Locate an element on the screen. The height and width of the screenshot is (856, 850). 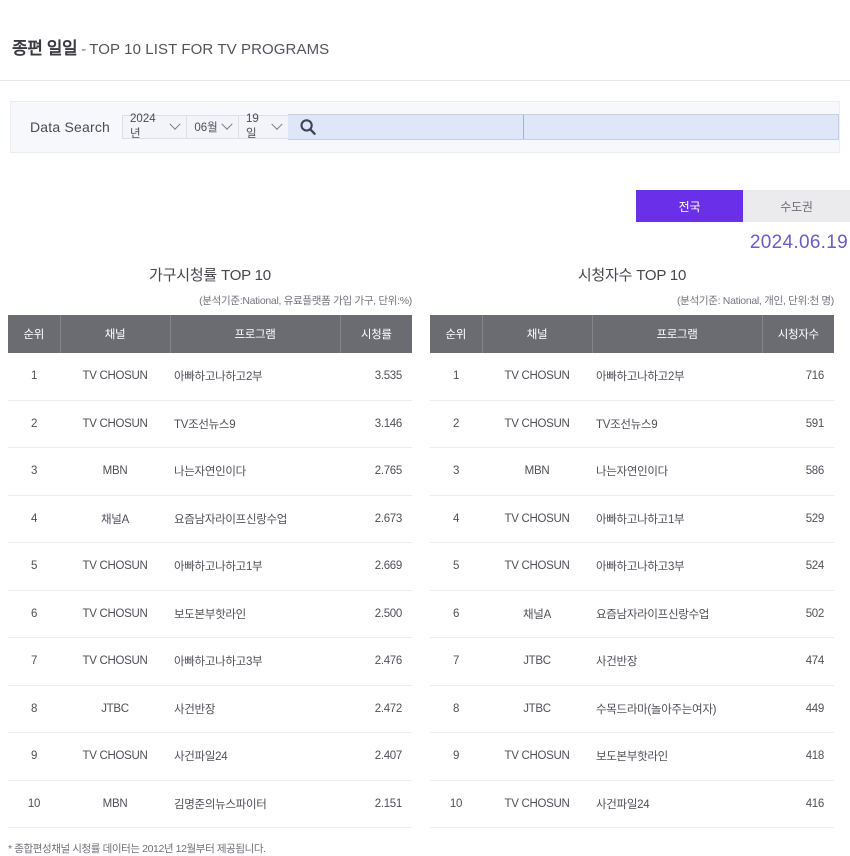
date-selectors: 2024년 06월 19일 is located at coordinates (205, 126).